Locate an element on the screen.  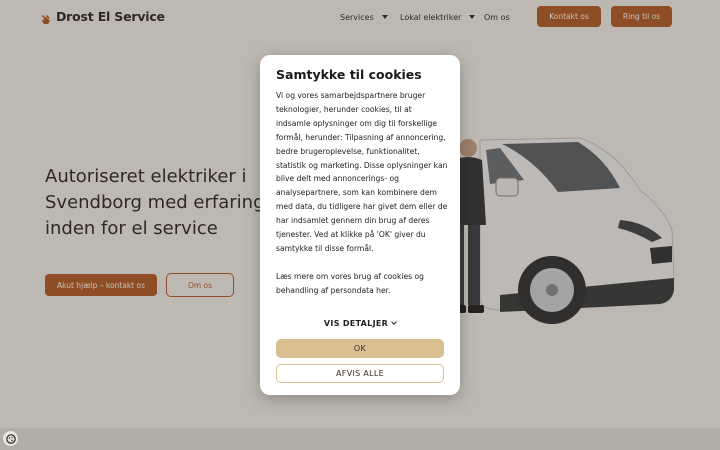
chevron-down-icon is located at coordinates (394, 322).